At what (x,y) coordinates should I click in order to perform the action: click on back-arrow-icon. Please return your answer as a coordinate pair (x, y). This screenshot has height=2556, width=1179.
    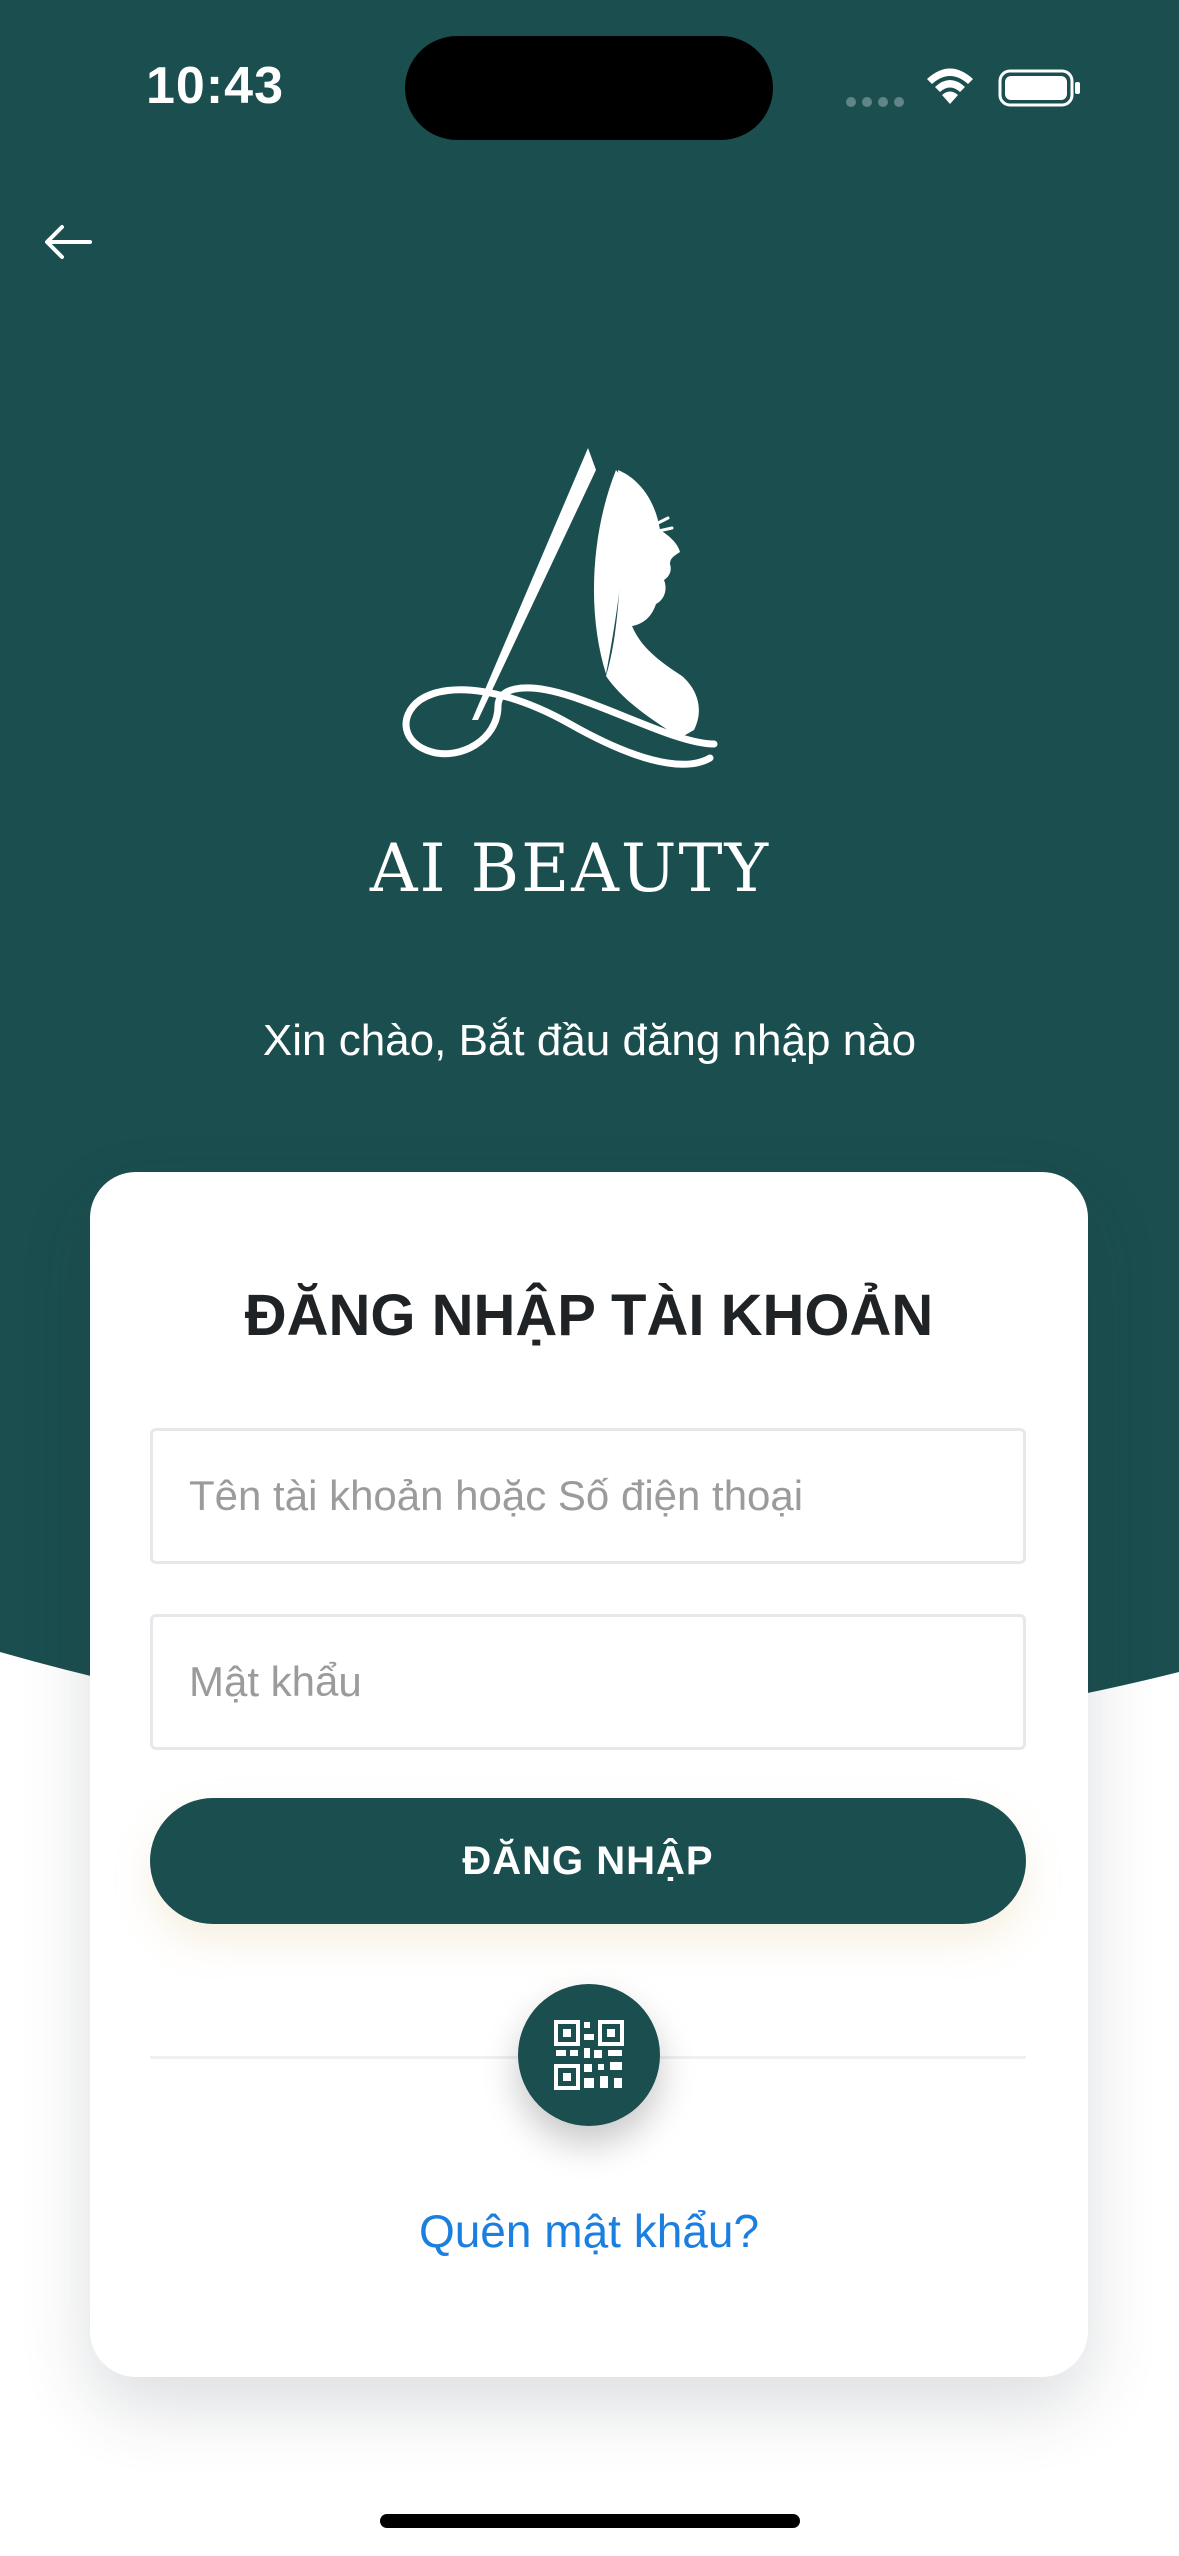
    Looking at the image, I should click on (68, 242).